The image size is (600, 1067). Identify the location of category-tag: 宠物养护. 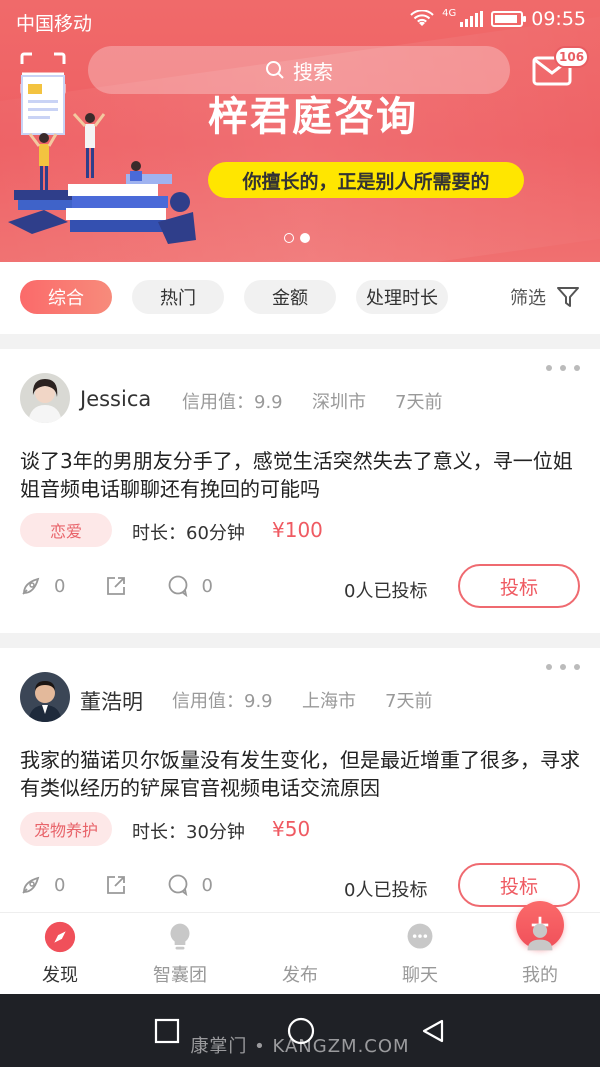
(66, 829).